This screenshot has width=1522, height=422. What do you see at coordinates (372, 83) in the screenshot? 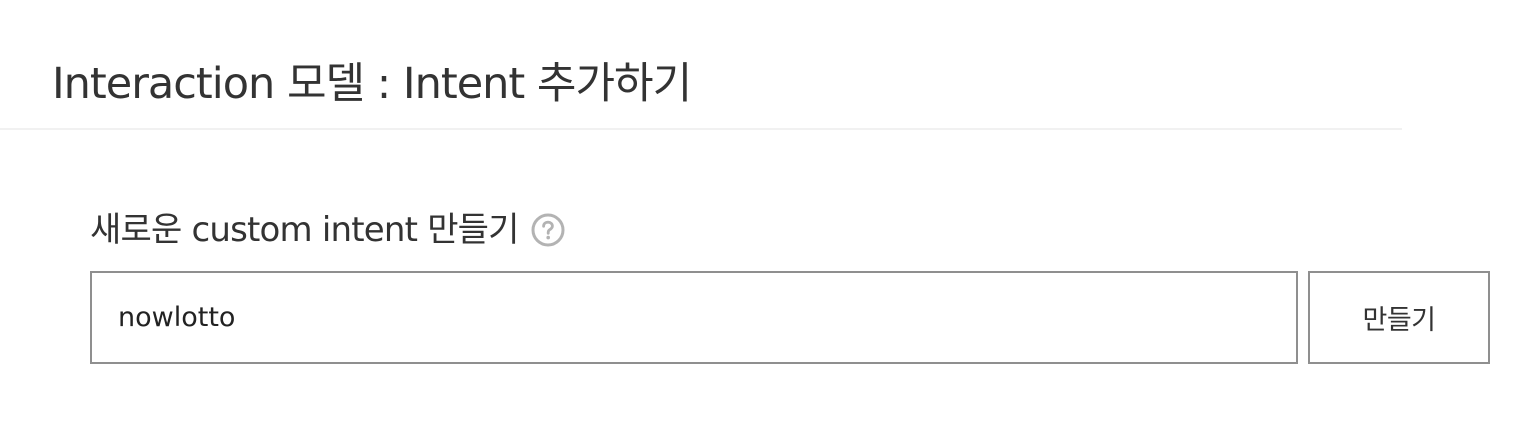
I see `page-title: Interaction 모델 : Intent 추가하기` at bounding box center [372, 83].